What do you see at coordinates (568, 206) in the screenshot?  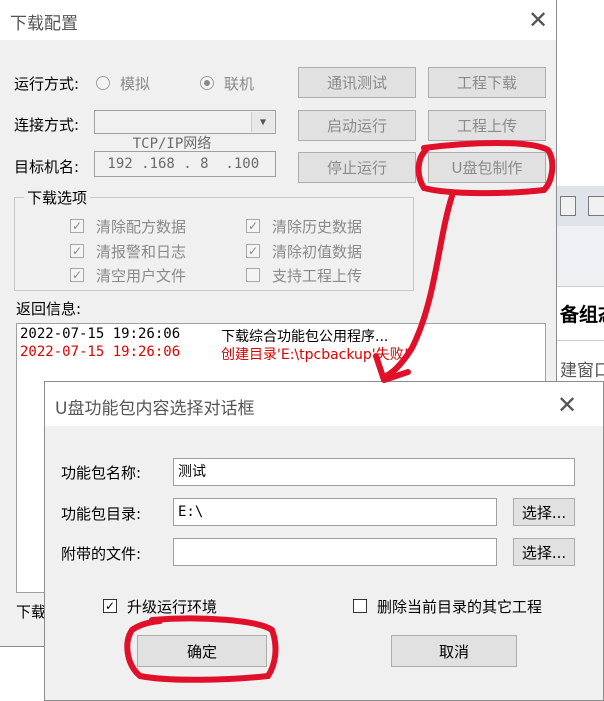 I see `background-window-button` at bounding box center [568, 206].